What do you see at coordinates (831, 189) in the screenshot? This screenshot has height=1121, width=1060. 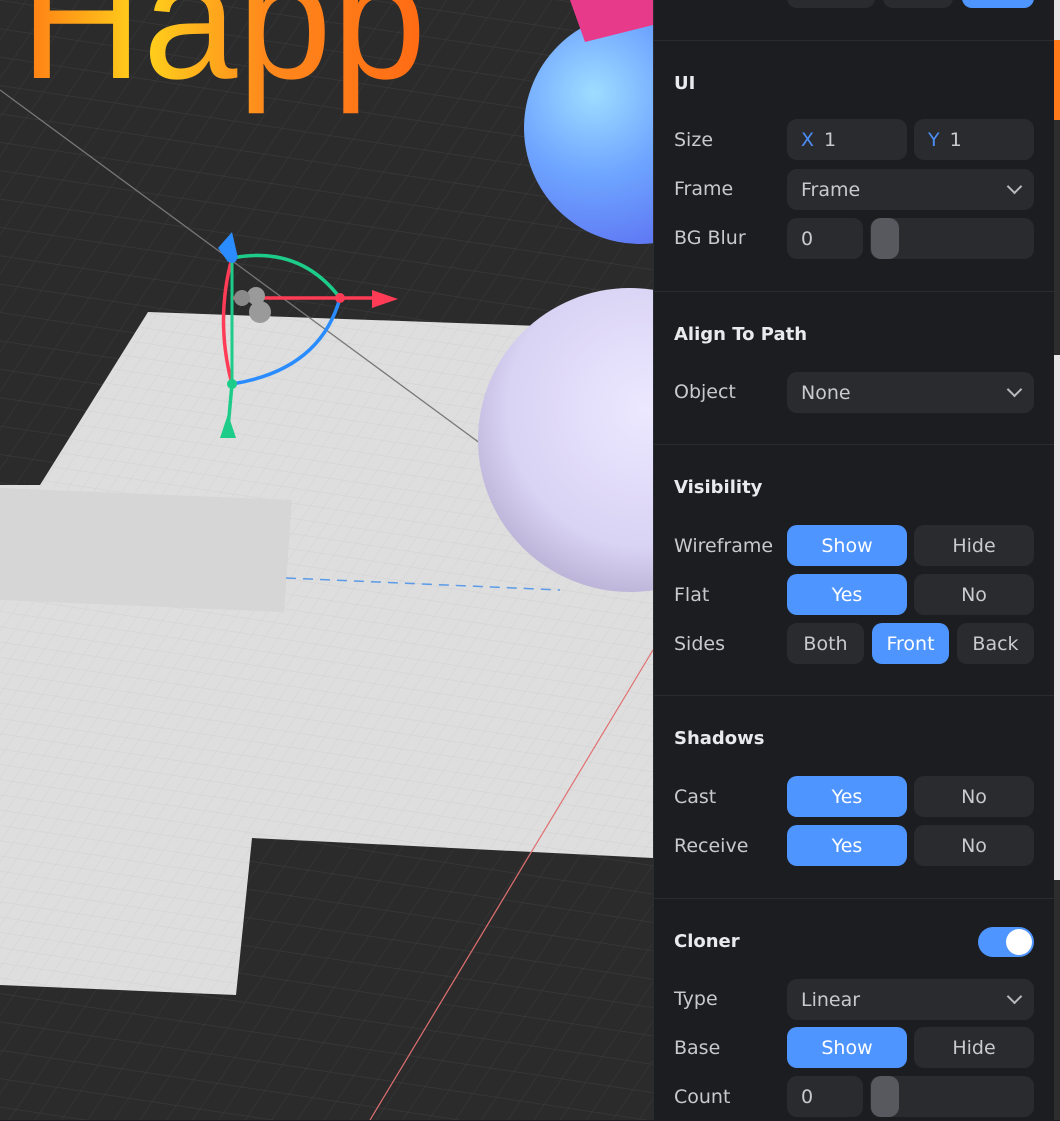 I see `frame-select-value: Frame` at bounding box center [831, 189].